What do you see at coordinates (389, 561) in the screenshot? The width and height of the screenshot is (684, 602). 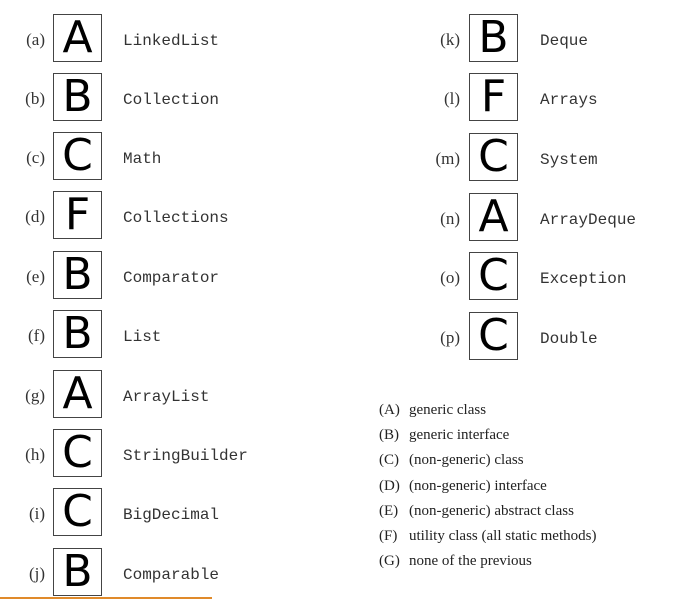 I see `legend-key: (G)` at bounding box center [389, 561].